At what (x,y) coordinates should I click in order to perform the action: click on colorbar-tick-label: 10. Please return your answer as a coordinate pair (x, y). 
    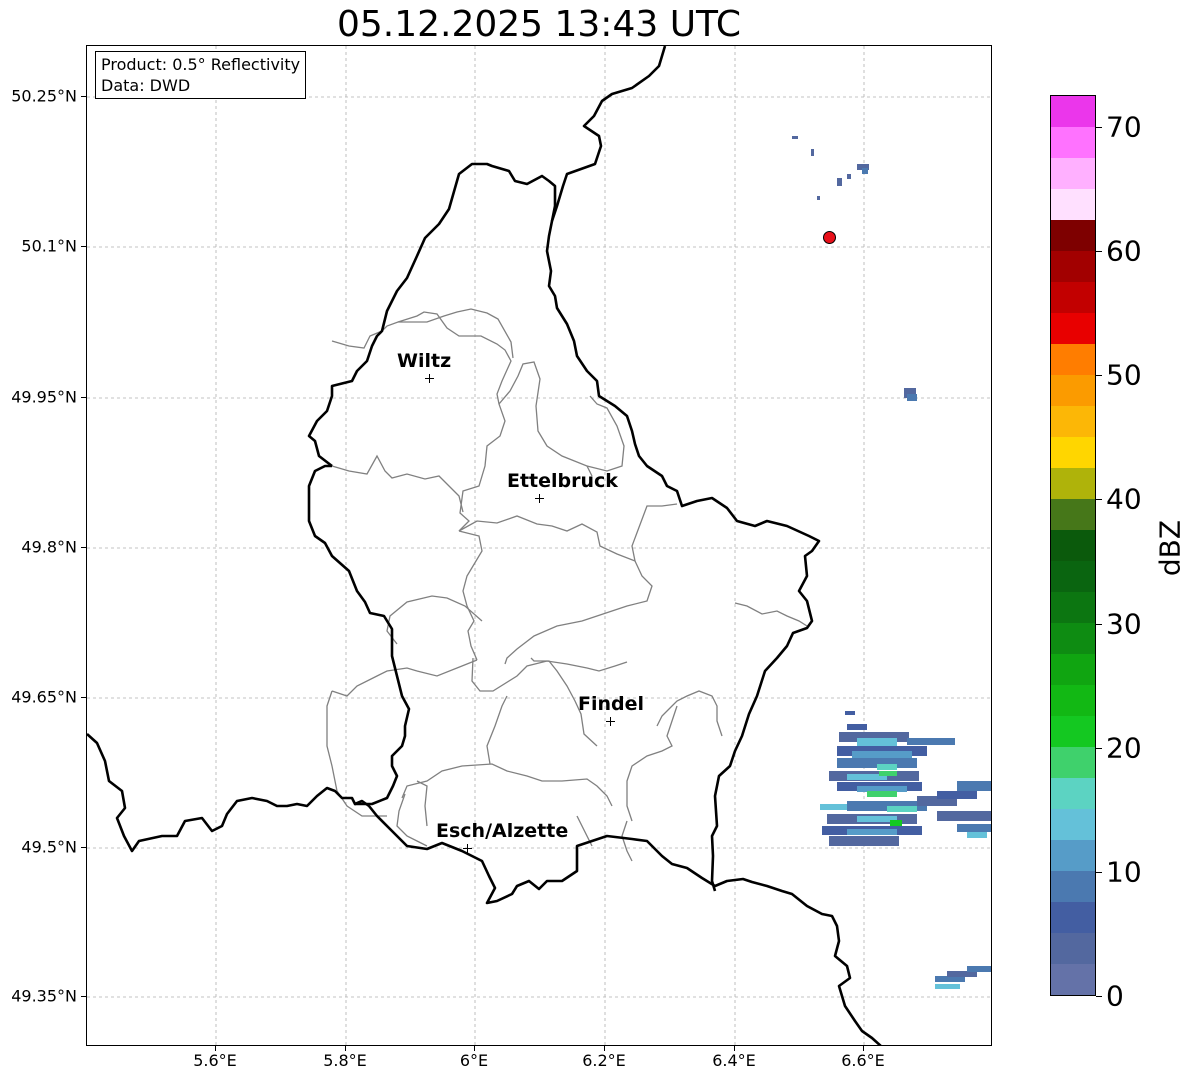
    Looking at the image, I should click on (1124, 872).